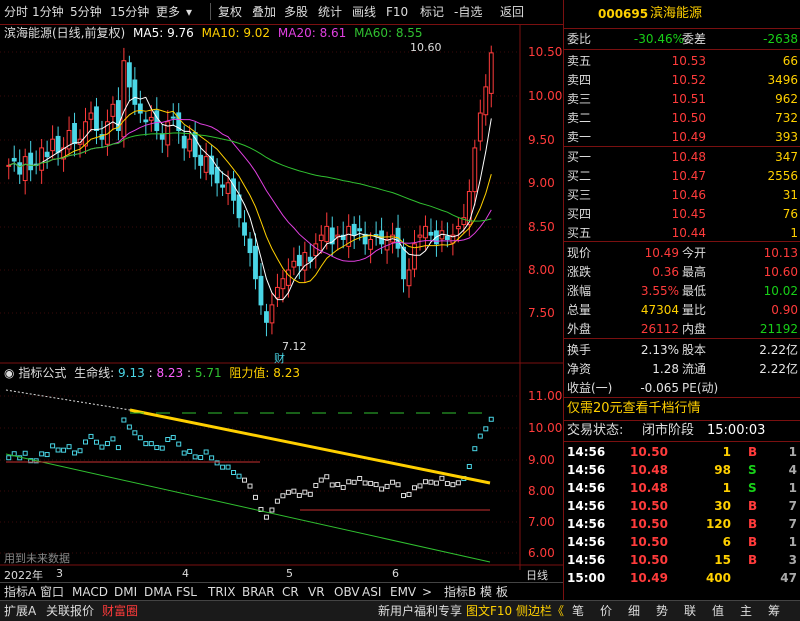 The width and height of the screenshot is (800, 621). Describe the element at coordinates (782, 80) in the screenshot. I see `ask-row-volume: 3496` at that location.